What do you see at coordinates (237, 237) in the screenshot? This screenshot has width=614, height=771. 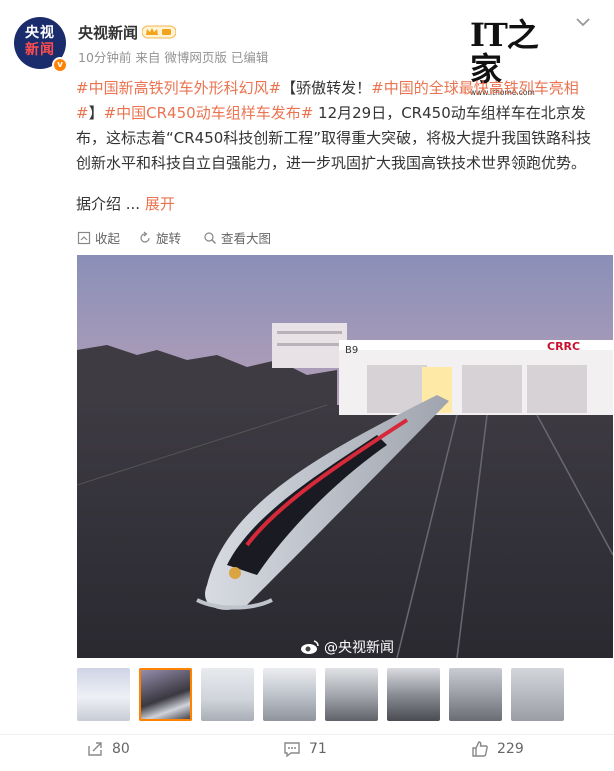 I see `view-large-button: 查看大图` at bounding box center [237, 237].